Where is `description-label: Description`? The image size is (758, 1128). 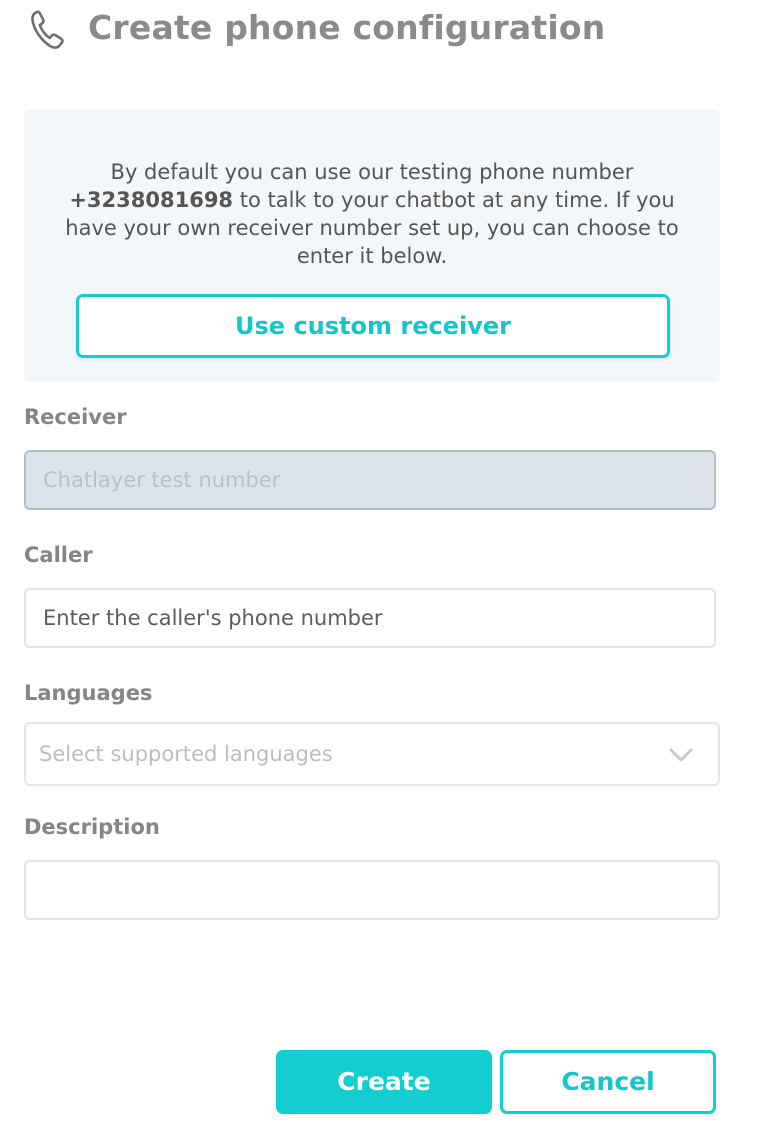 description-label: Description is located at coordinates (92, 827).